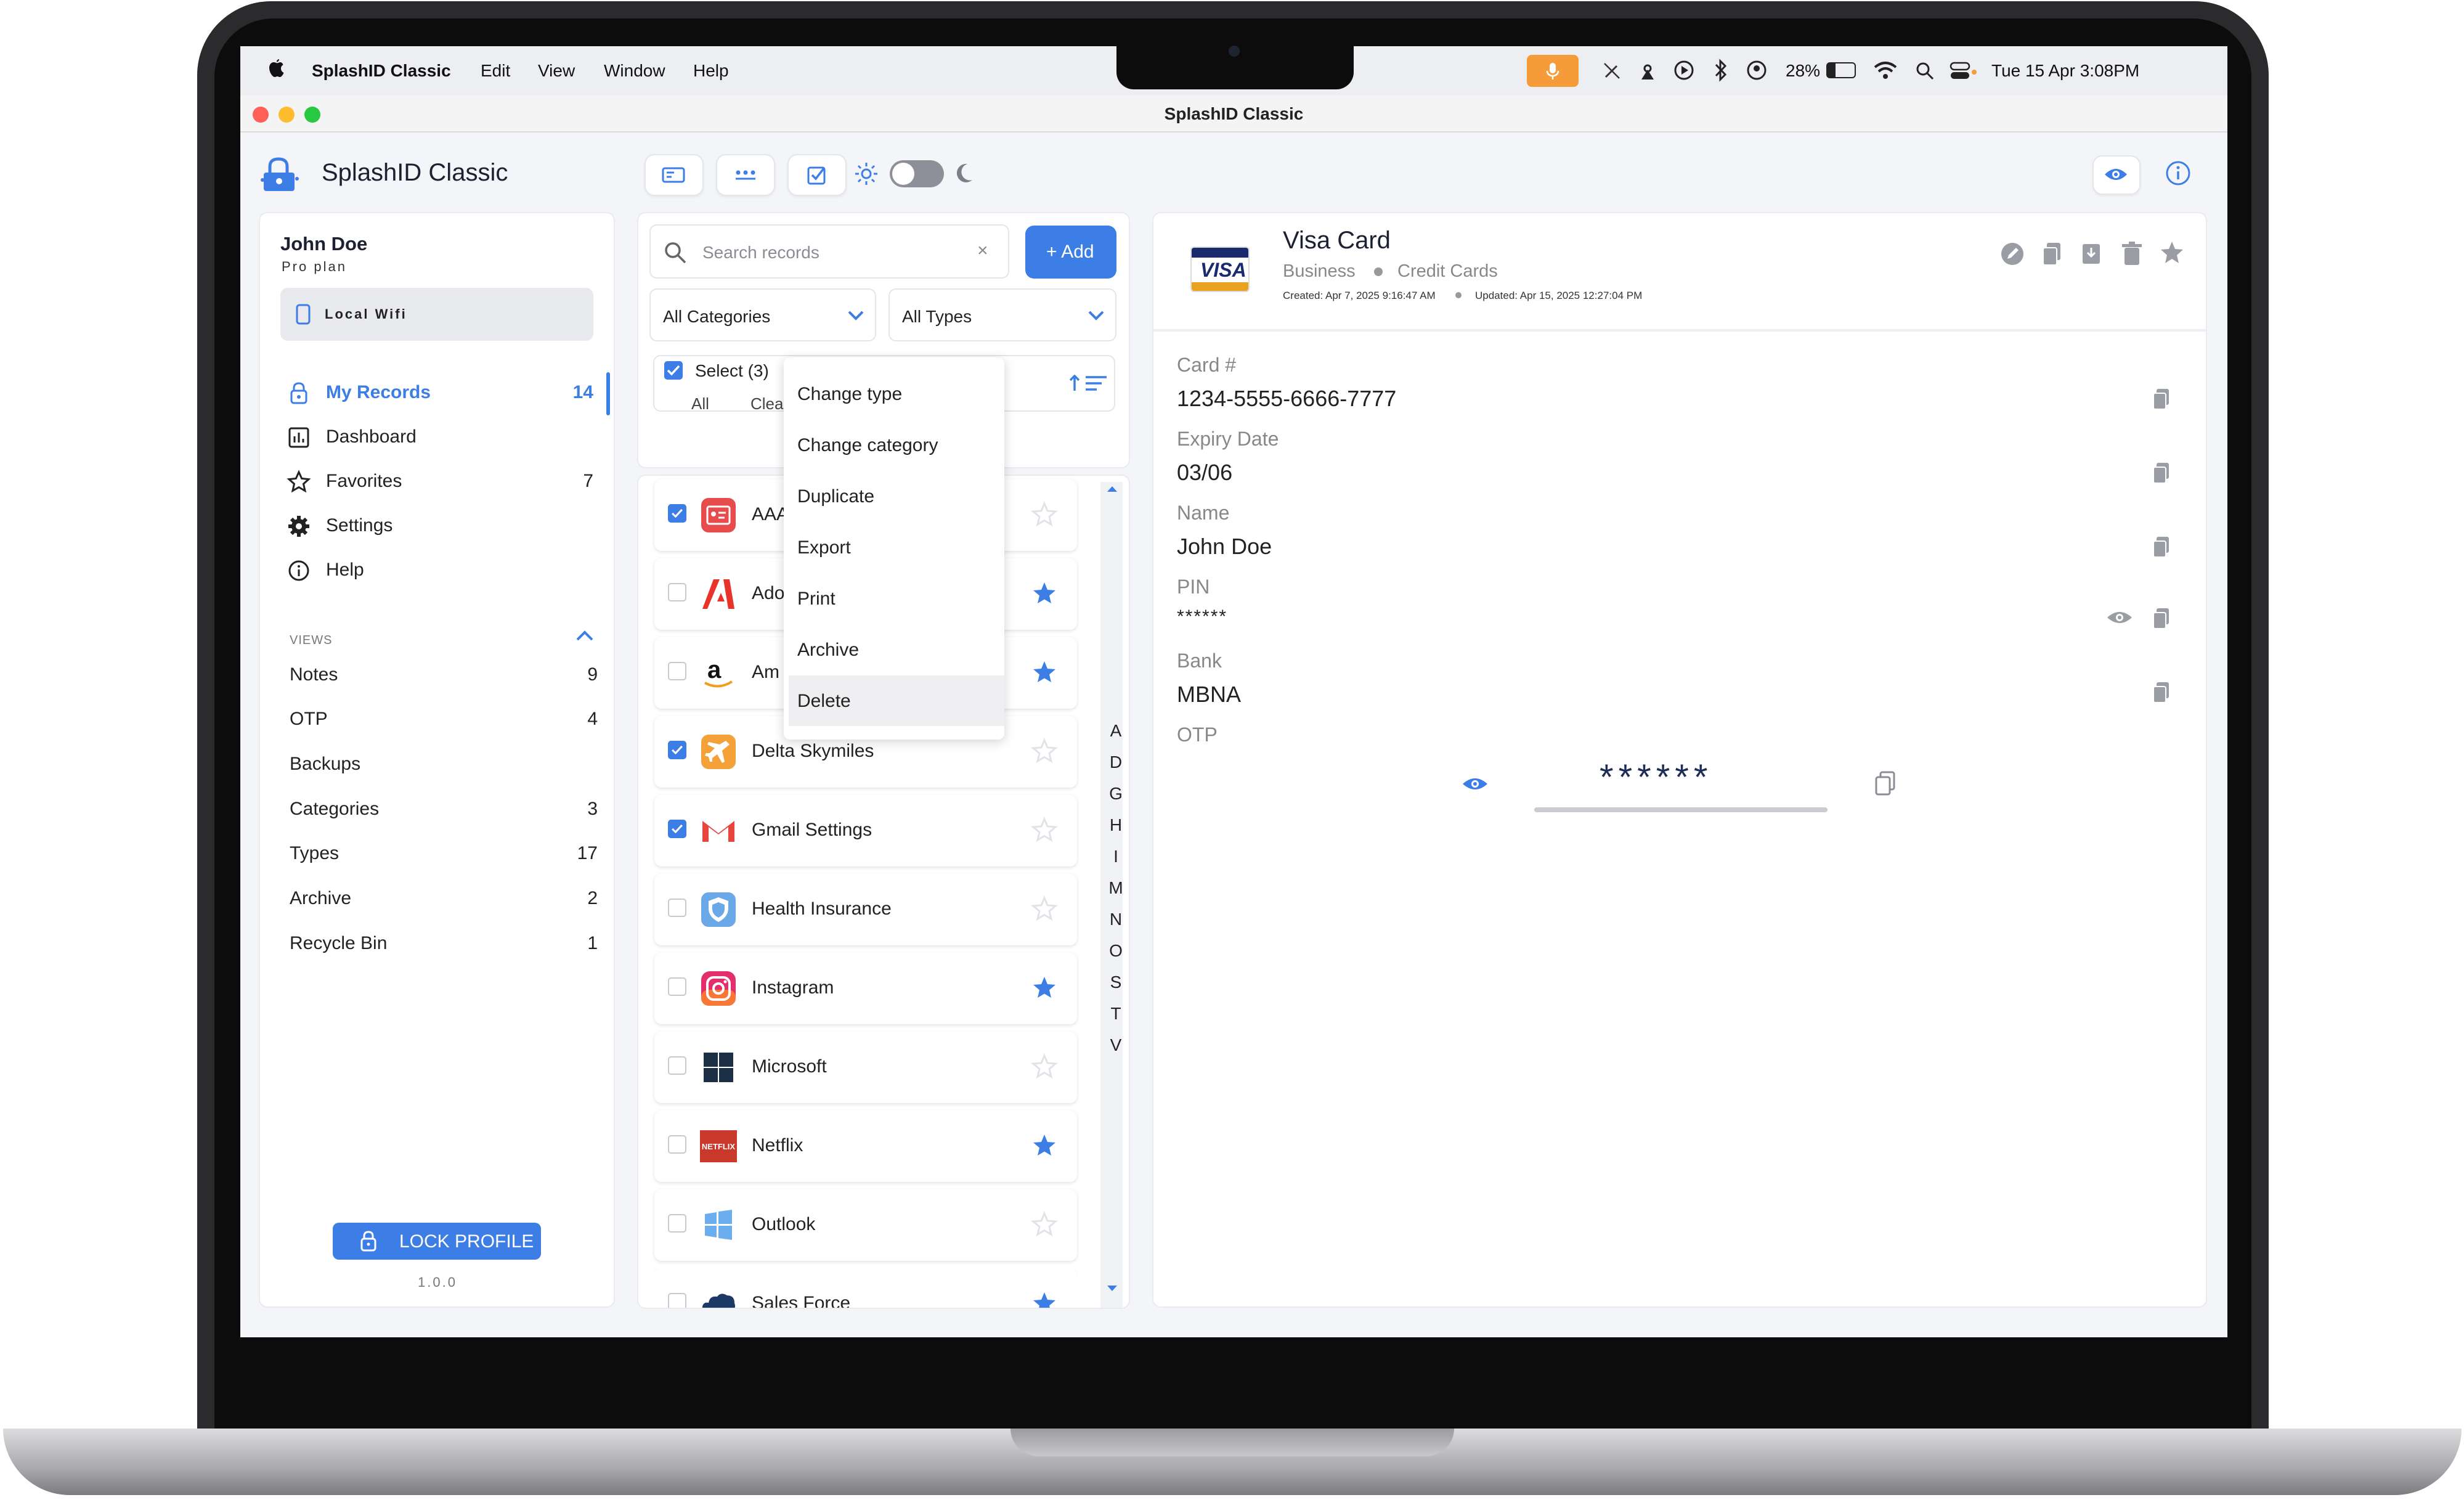 This screenshot has width=2464, height=1500. I want to click on scroll-up-arrow-icon, so click(1112, 488).